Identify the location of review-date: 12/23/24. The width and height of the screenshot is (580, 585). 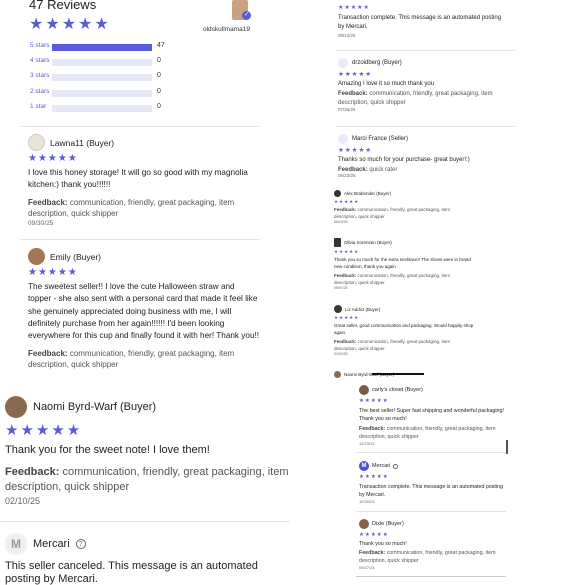
(367, 443).